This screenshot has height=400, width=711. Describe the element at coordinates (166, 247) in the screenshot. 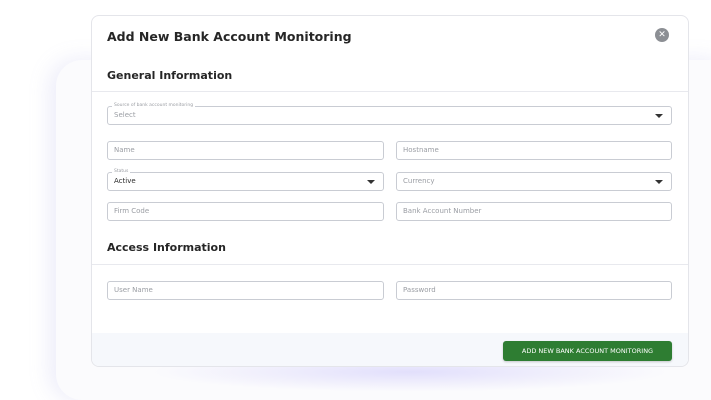

I see `access-information-heading: Access Information` at that location.